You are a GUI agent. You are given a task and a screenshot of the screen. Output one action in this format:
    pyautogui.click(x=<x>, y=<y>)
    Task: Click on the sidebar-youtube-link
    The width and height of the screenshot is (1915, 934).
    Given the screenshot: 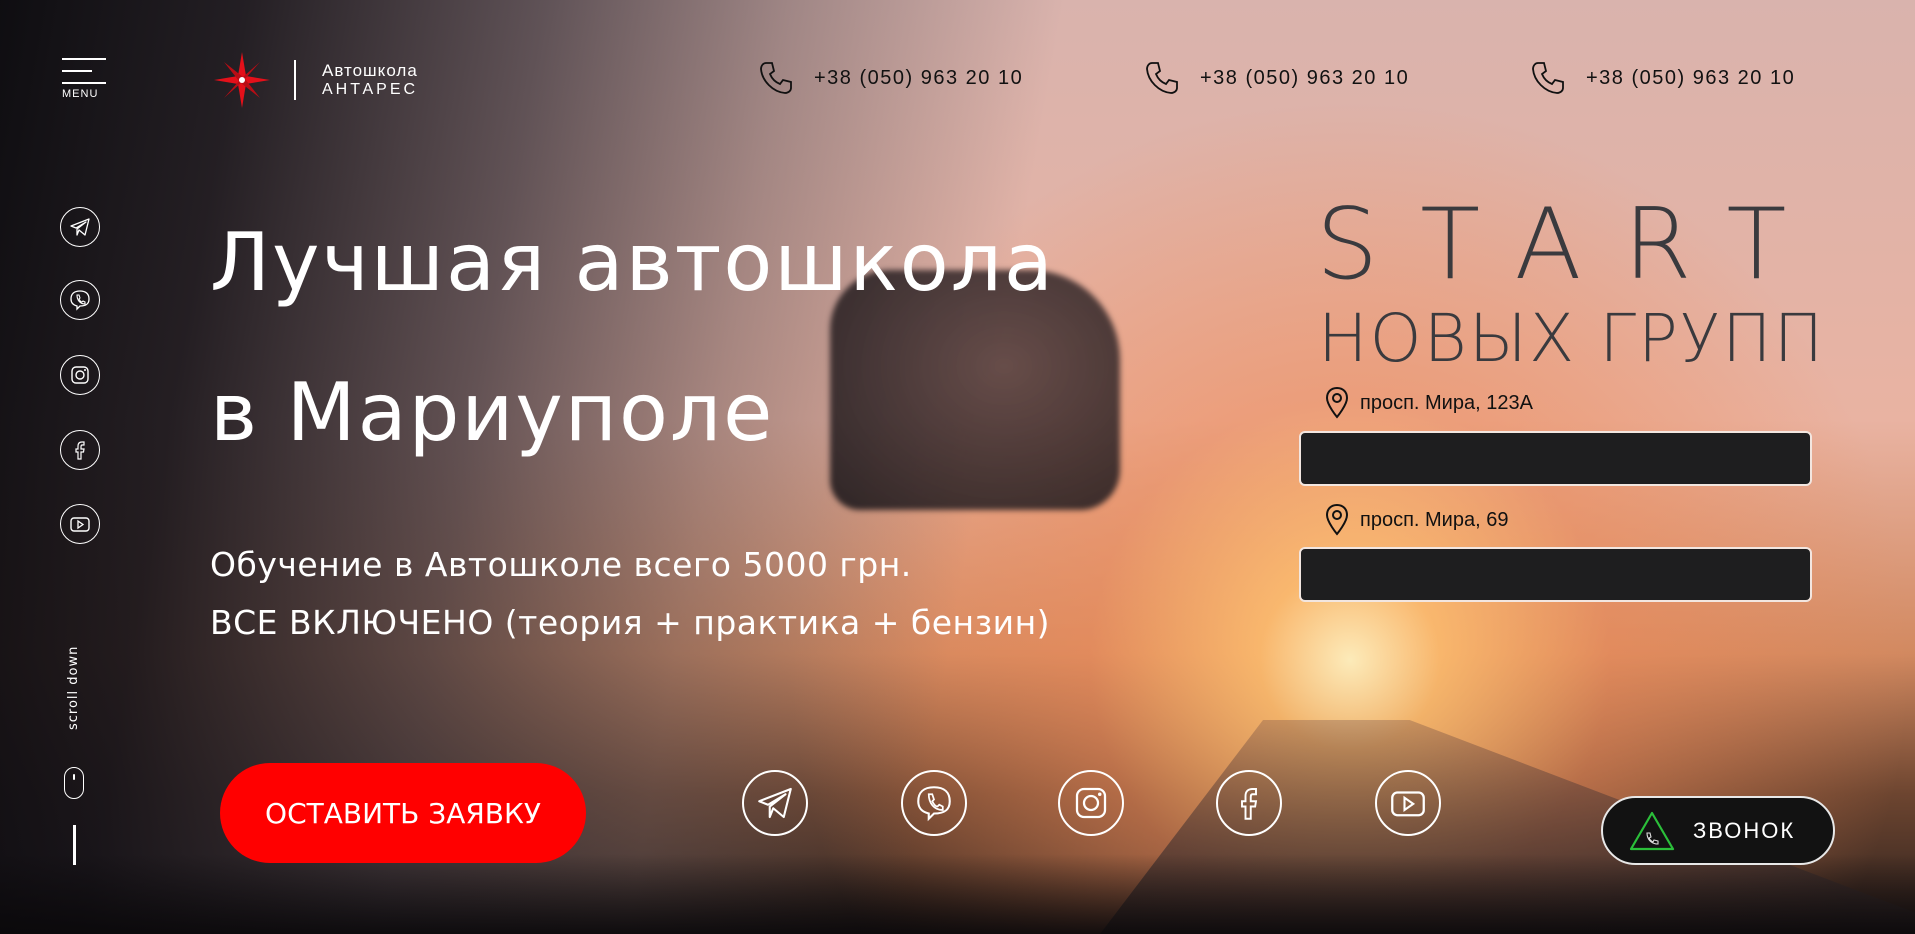 What is the action you would take?
    pyautogui.click(x=80, y=524)
    